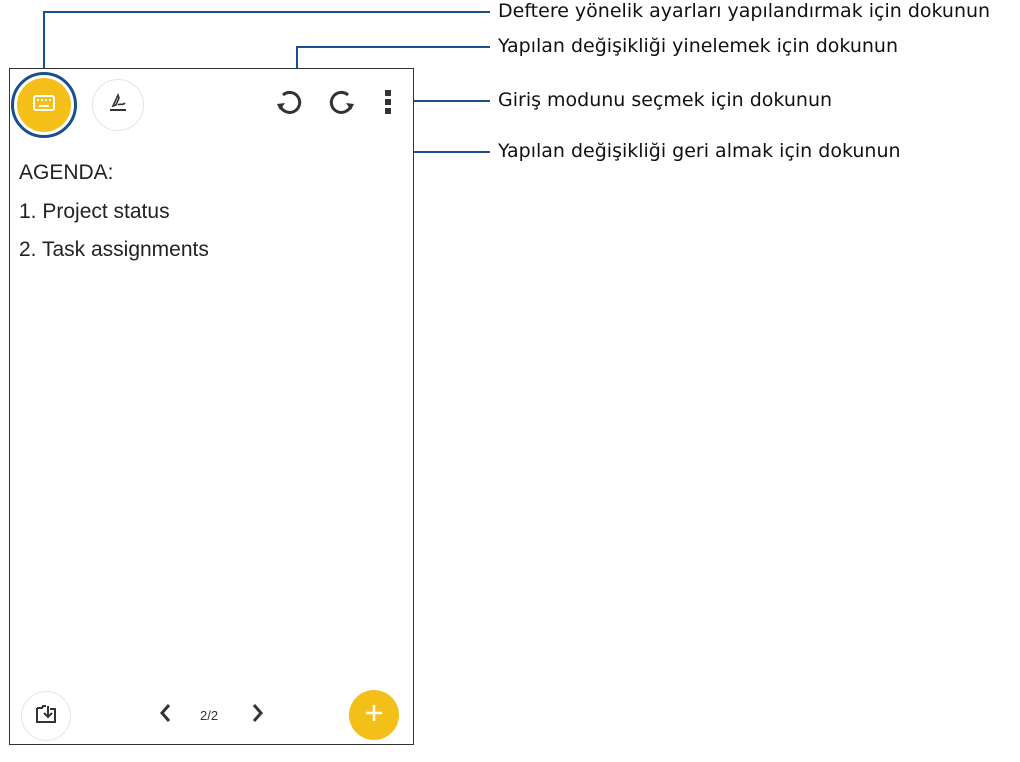  I want to click on note-line-3: 2. Task assignments, so click(114, 249).